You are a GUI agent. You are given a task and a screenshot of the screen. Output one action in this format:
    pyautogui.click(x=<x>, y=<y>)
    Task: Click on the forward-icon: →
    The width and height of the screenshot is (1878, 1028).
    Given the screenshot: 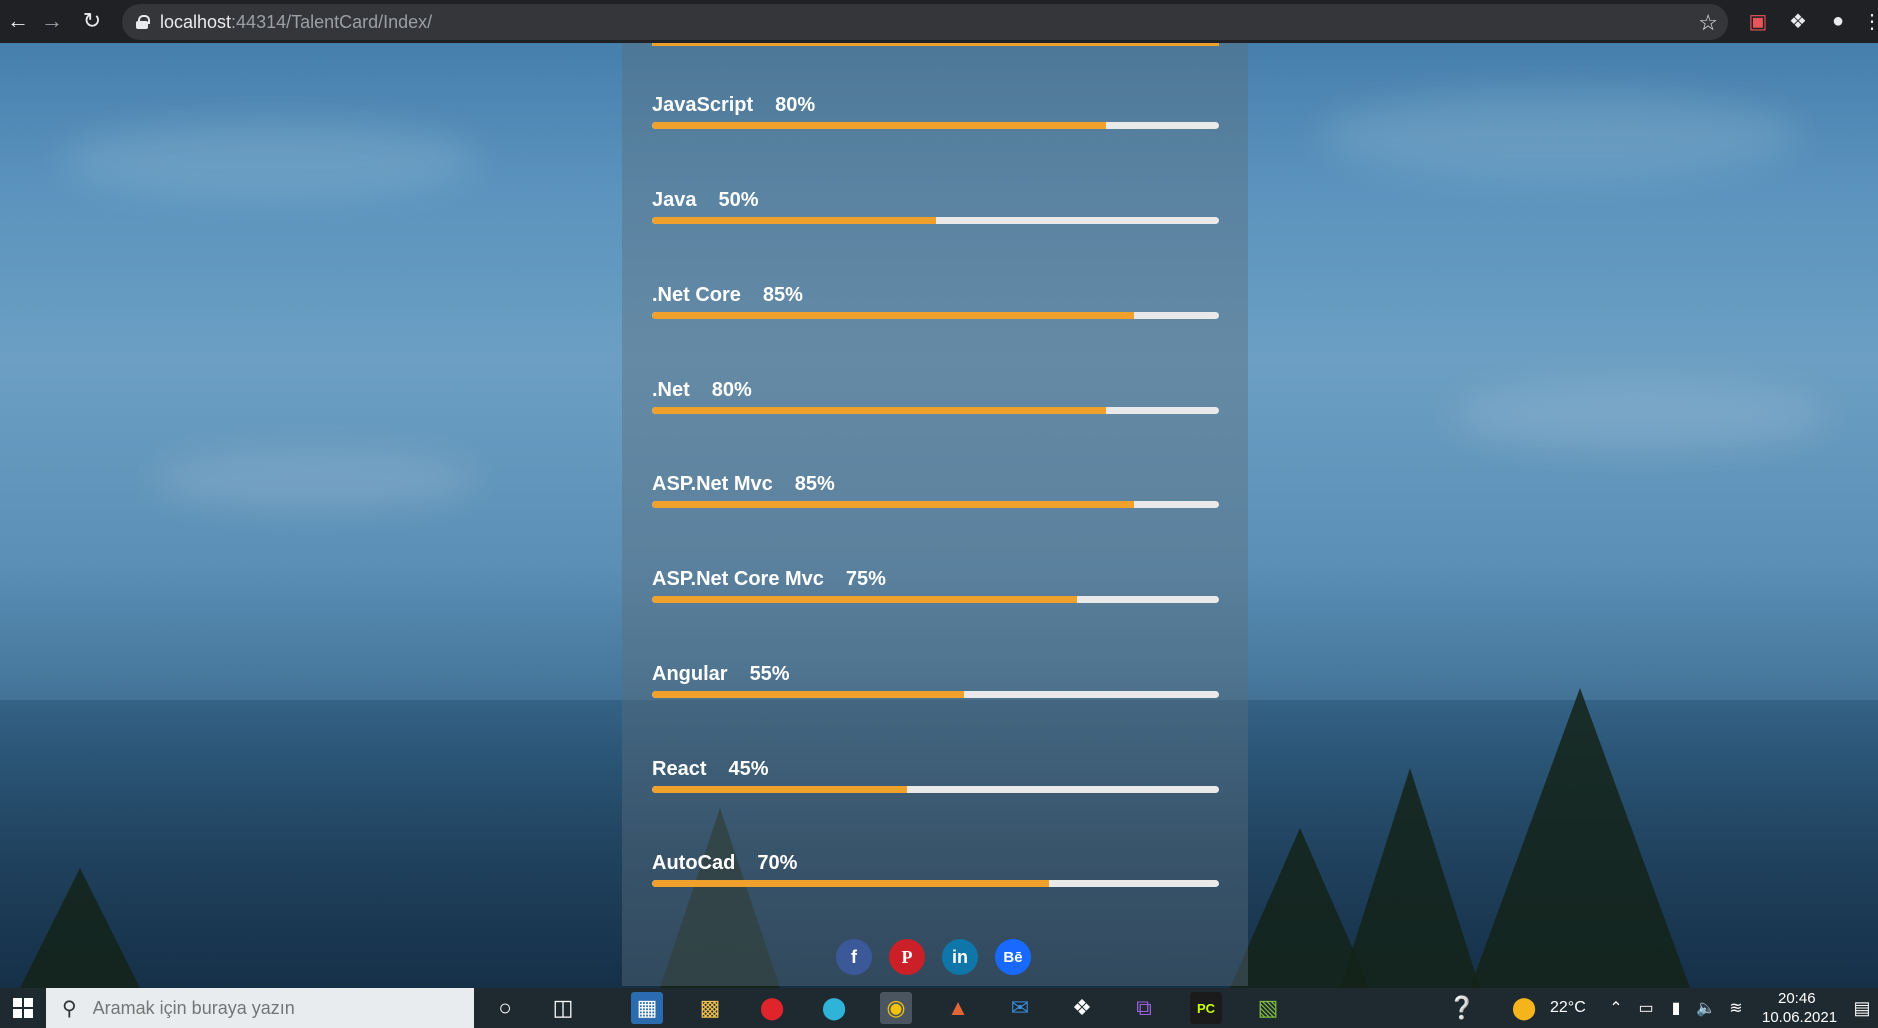 What is the action you would take?
    pyautogui.click(x=52, y=21)
    